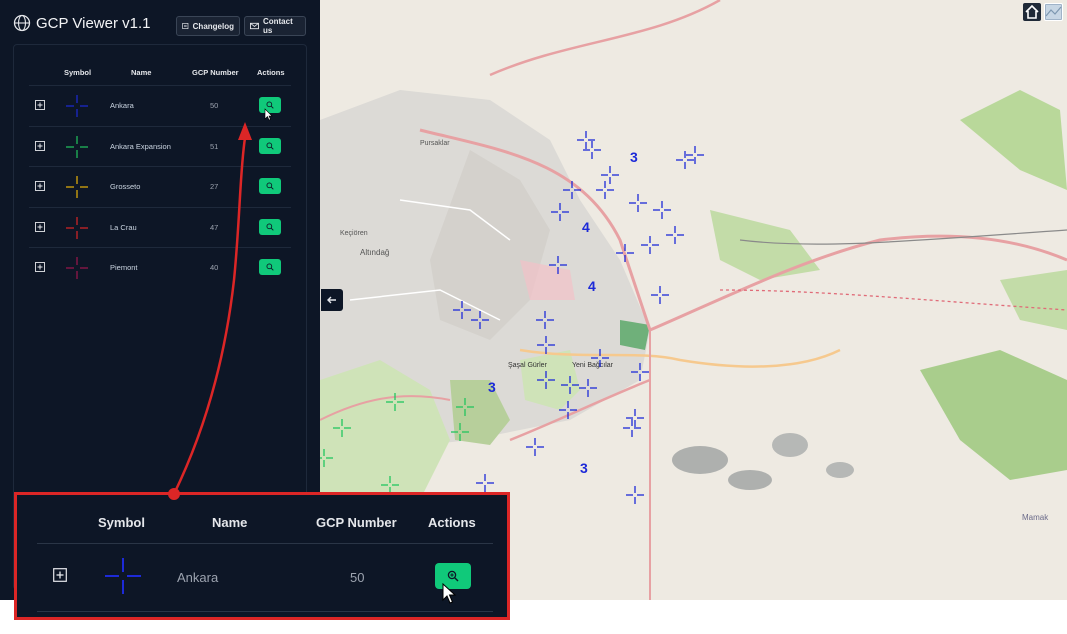 This screenshot has width=1067, height=634. I want to click on callout-row-name: Ankara, so click(198, 577).